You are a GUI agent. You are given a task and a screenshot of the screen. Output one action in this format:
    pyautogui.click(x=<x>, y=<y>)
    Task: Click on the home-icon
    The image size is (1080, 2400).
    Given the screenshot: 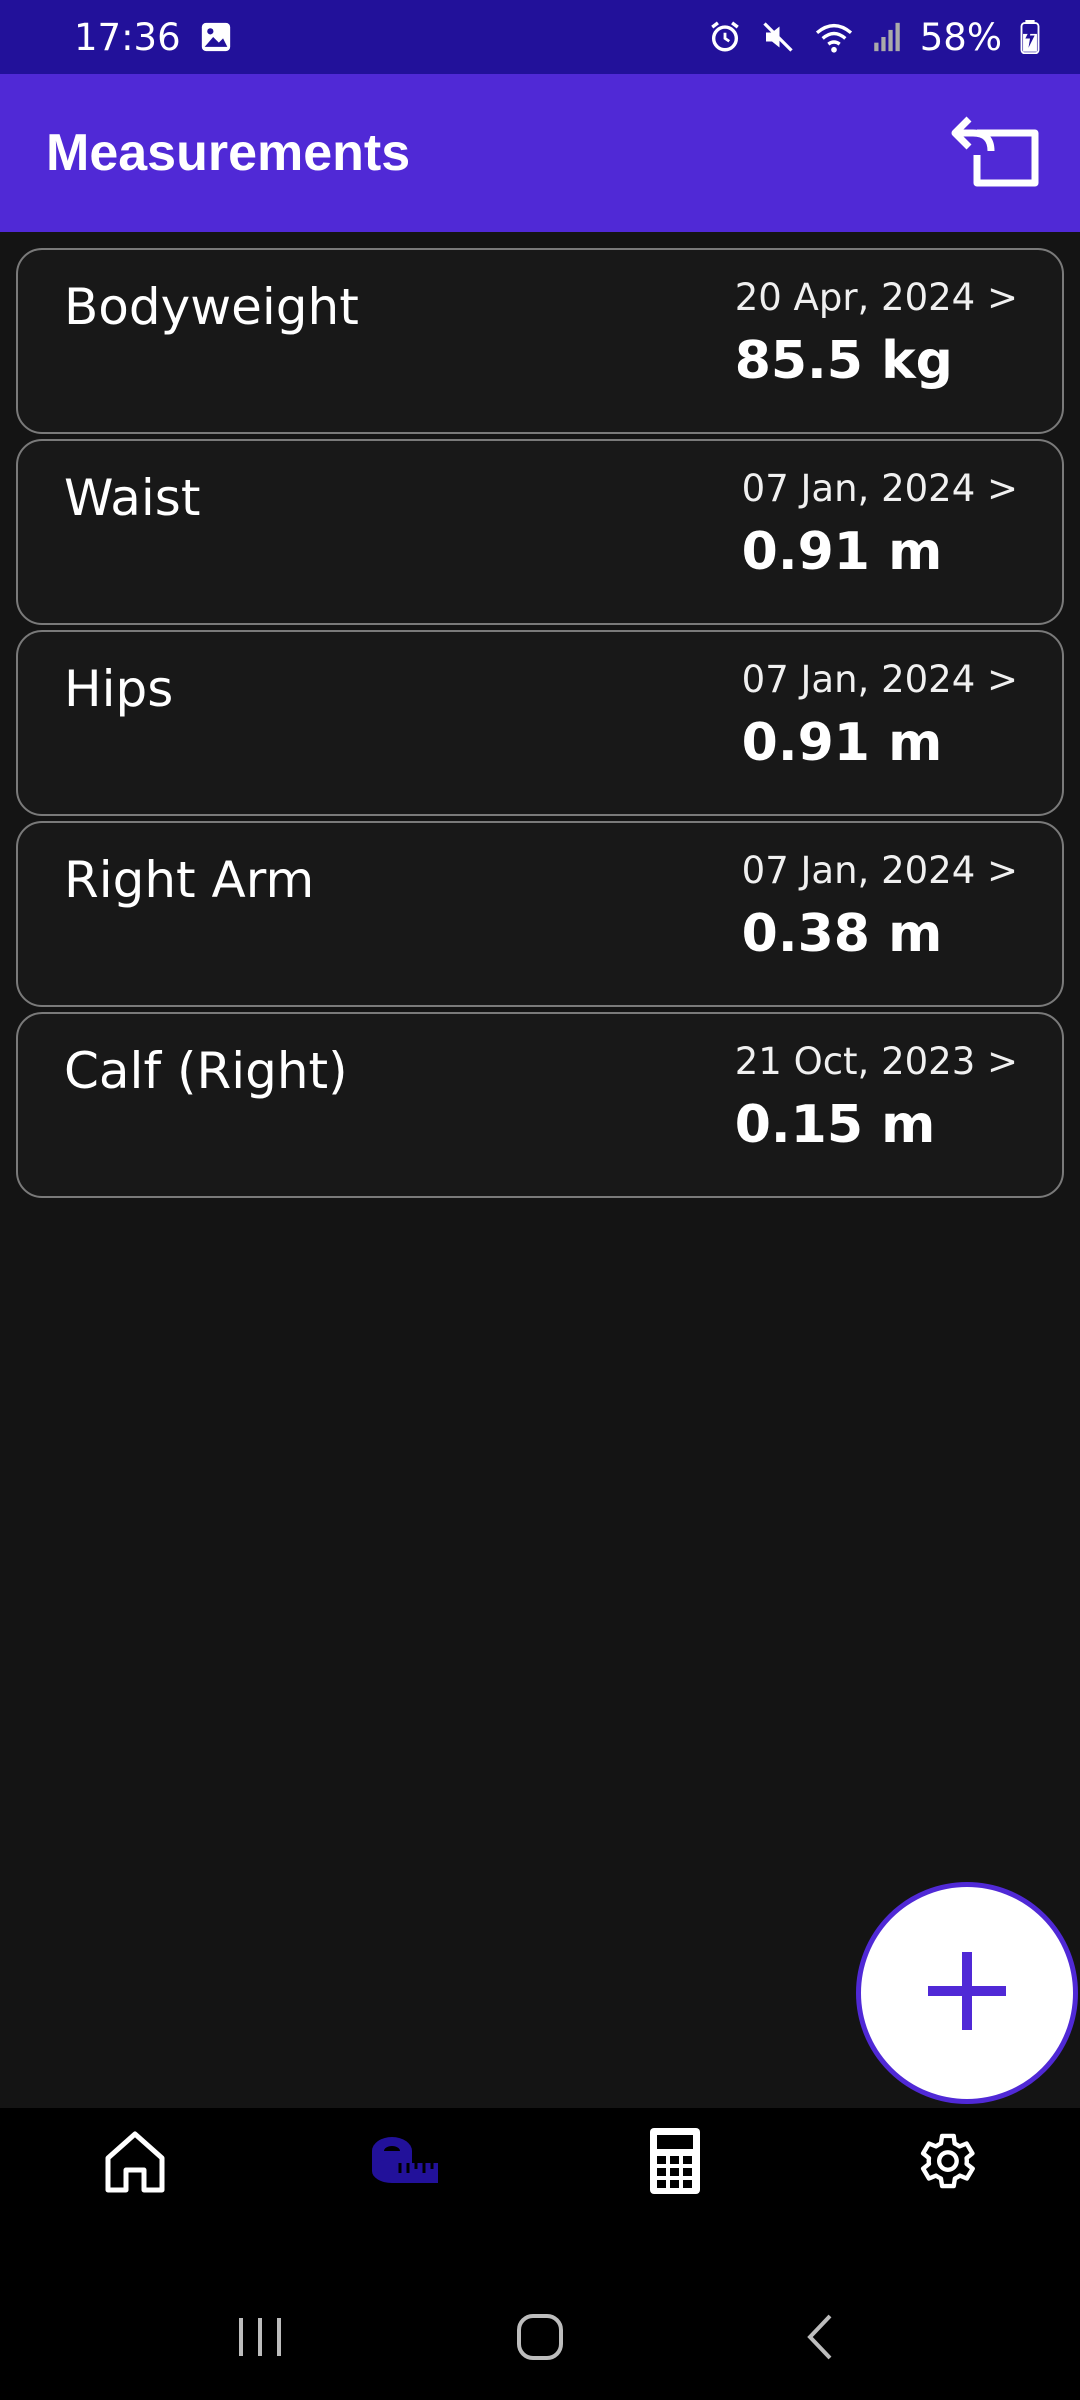 What is the action you would take?
    pyautogui.click(x=135, y=2163)
    